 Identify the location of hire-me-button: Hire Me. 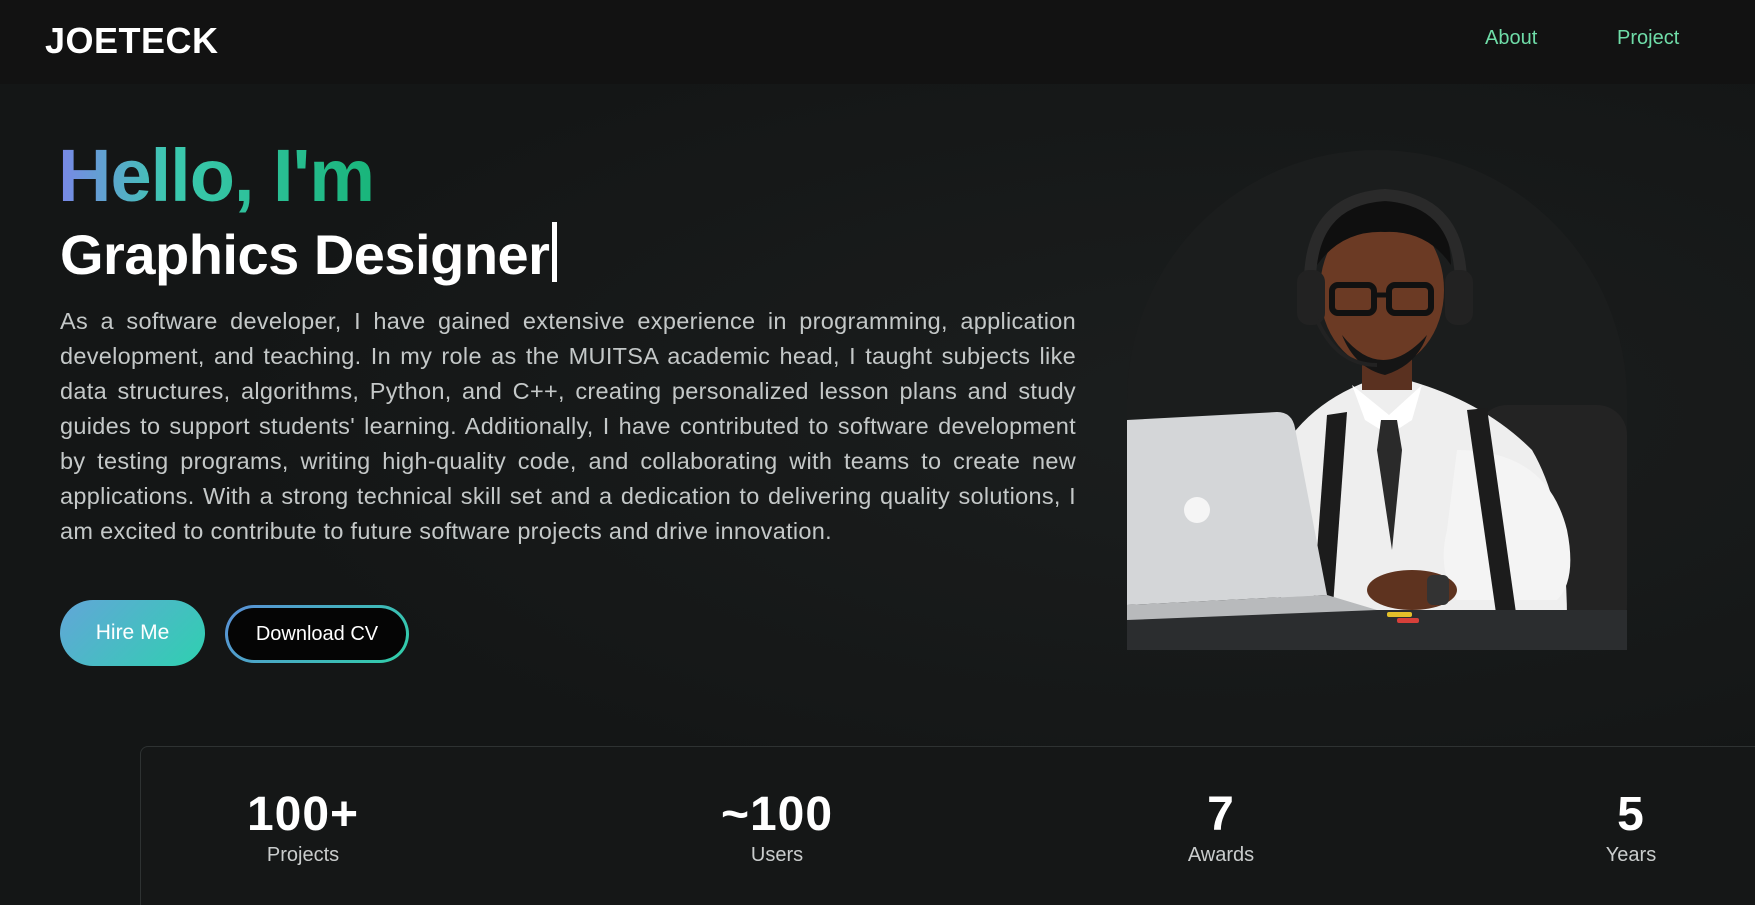
(132, 633).